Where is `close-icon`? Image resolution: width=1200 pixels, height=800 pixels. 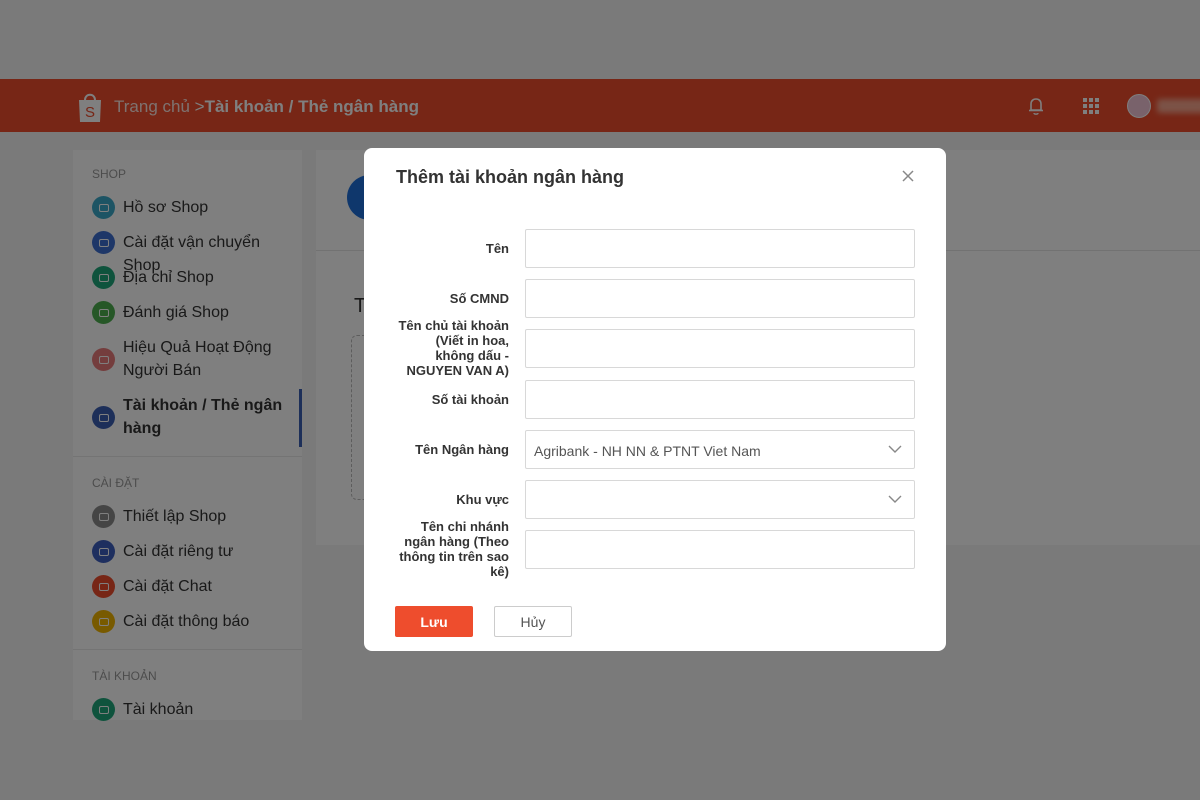
close-icon is located at coordinates (908, 176).